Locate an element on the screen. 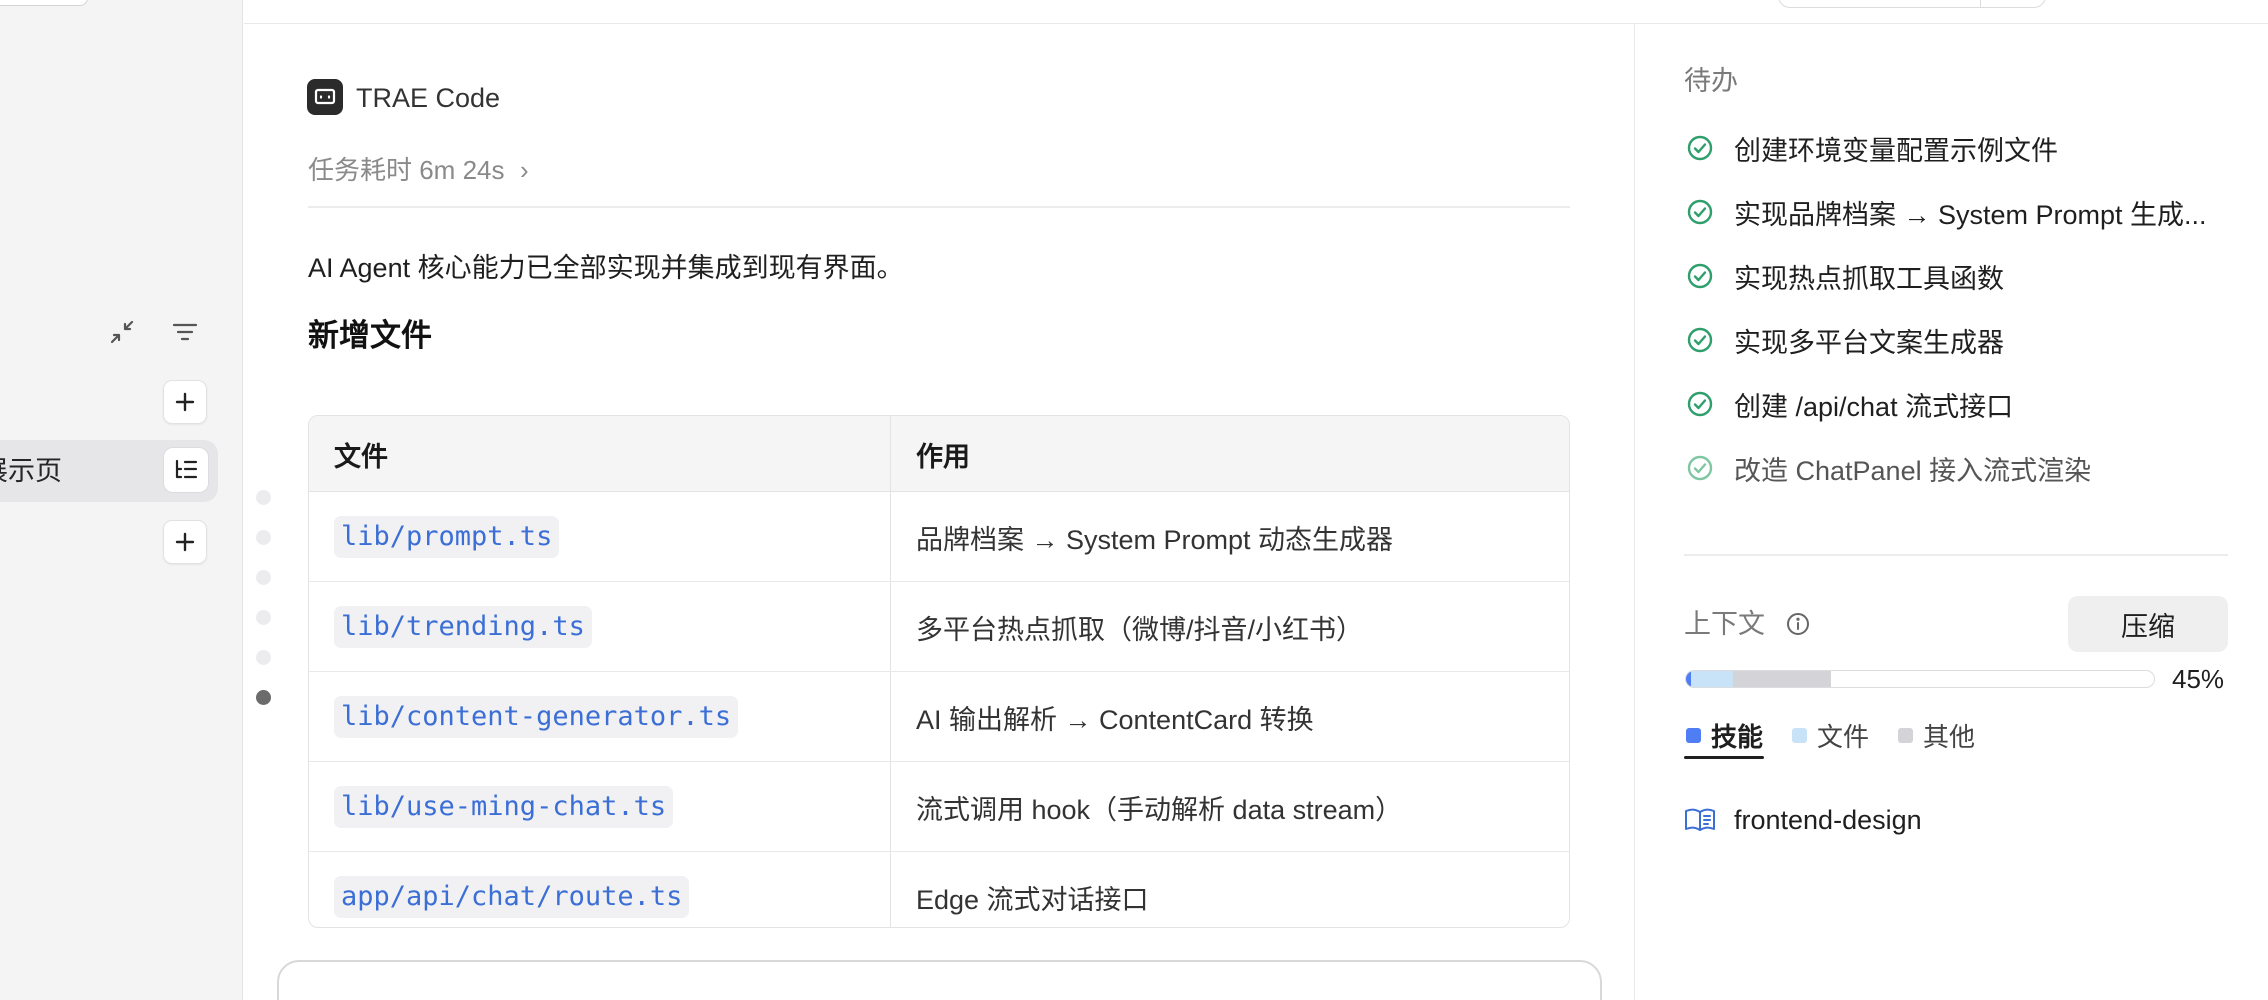 This screenshot has width=2268, height=1000. todo-item: 实现多平台文案生成器 is located at coordinates (1845, 340).